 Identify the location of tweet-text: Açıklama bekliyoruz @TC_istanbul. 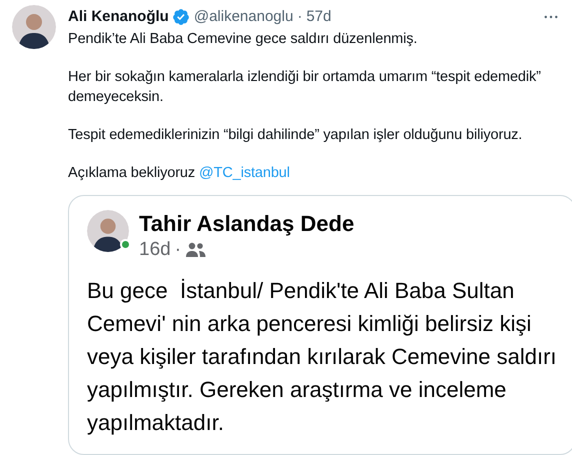
(179, 173).